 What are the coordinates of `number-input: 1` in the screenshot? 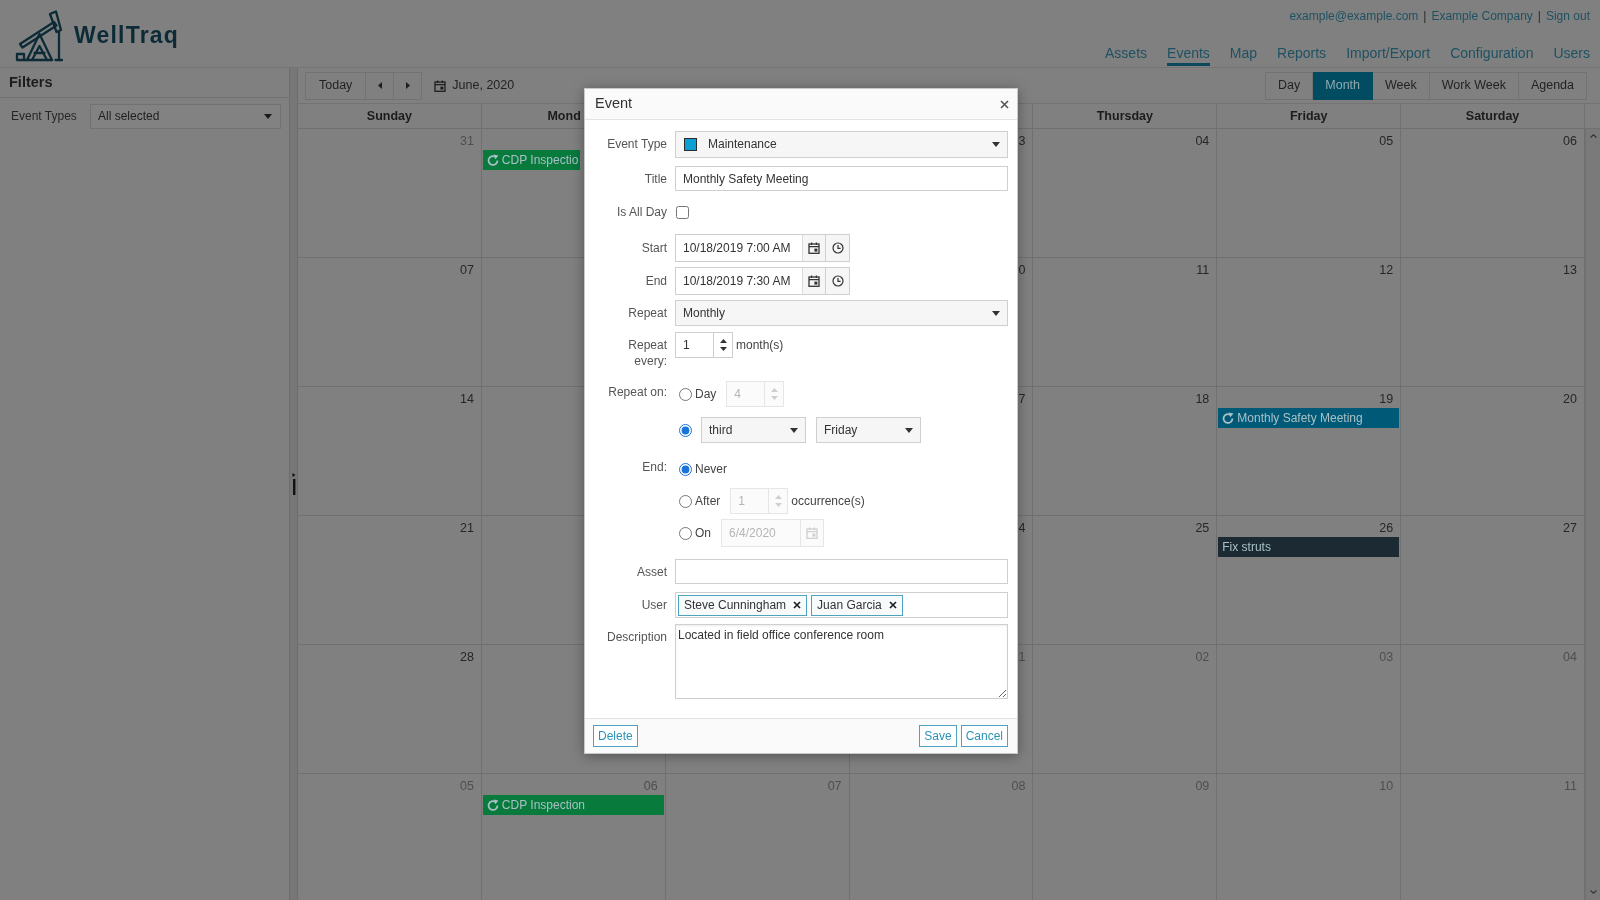 It's located at (694, 345).